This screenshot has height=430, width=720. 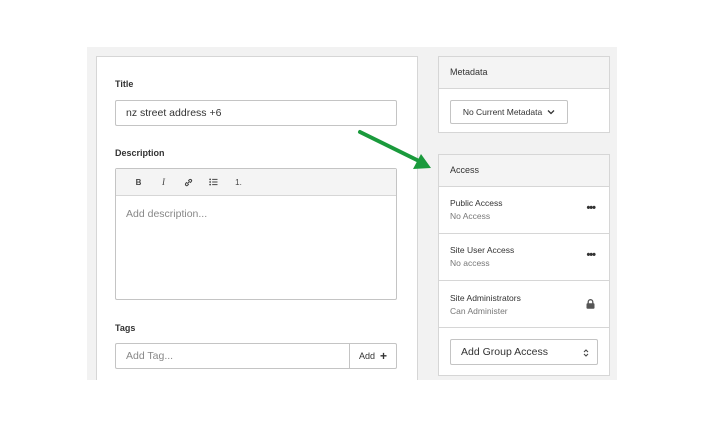 I want to click on access-row-site-admins: Site Administrators Can Administer, so click(x=524, y=304).